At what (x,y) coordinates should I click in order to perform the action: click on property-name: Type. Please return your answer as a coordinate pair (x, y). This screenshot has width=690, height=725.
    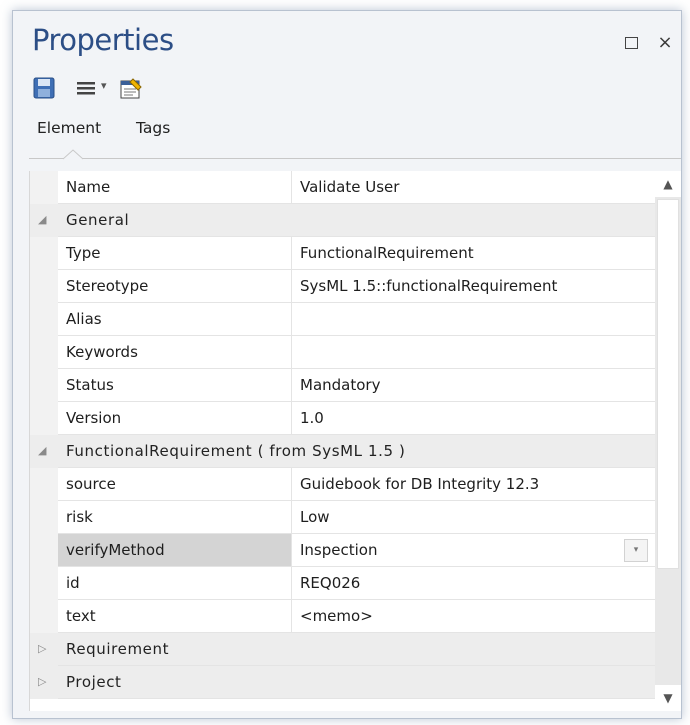
    Looking at the image, I should click on (83, 253).